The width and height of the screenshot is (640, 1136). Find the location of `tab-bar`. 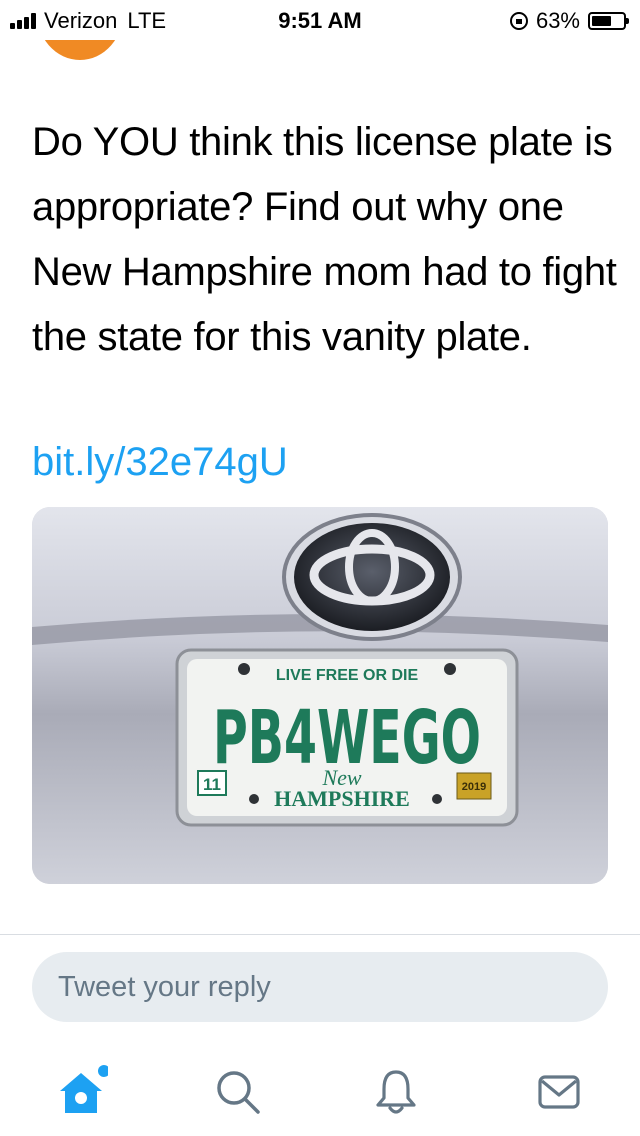

tab-bar is located at coordinates (320, 1090).